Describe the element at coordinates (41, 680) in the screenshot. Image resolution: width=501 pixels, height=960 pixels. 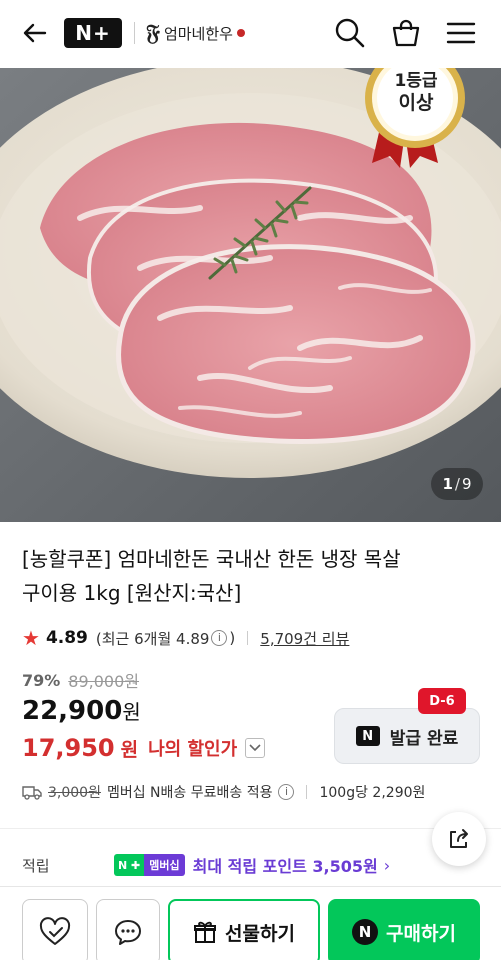
I see `discount-percent: 79%` at that location.